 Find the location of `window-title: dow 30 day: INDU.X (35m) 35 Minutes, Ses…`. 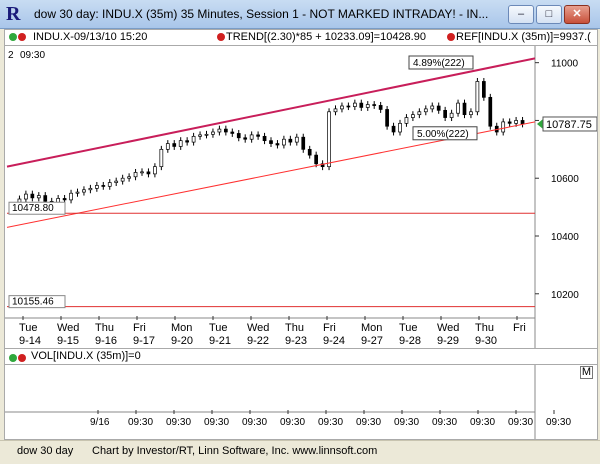

window-title: dow 30 day: INDU.X (35m) 35 Minutes, Ses… is located at coordinates (261, 14).